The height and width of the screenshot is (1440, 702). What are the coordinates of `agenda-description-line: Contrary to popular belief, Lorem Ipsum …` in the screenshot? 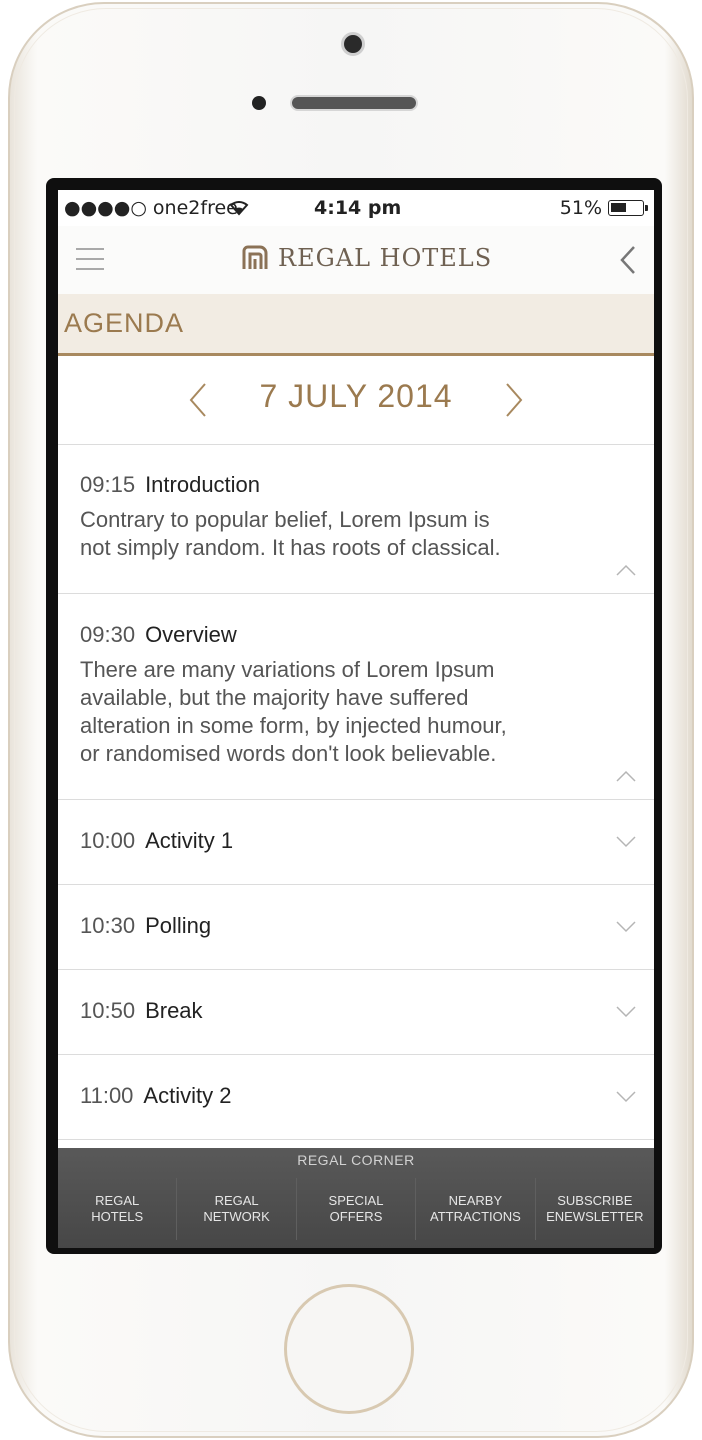 It's located at (285, 519).